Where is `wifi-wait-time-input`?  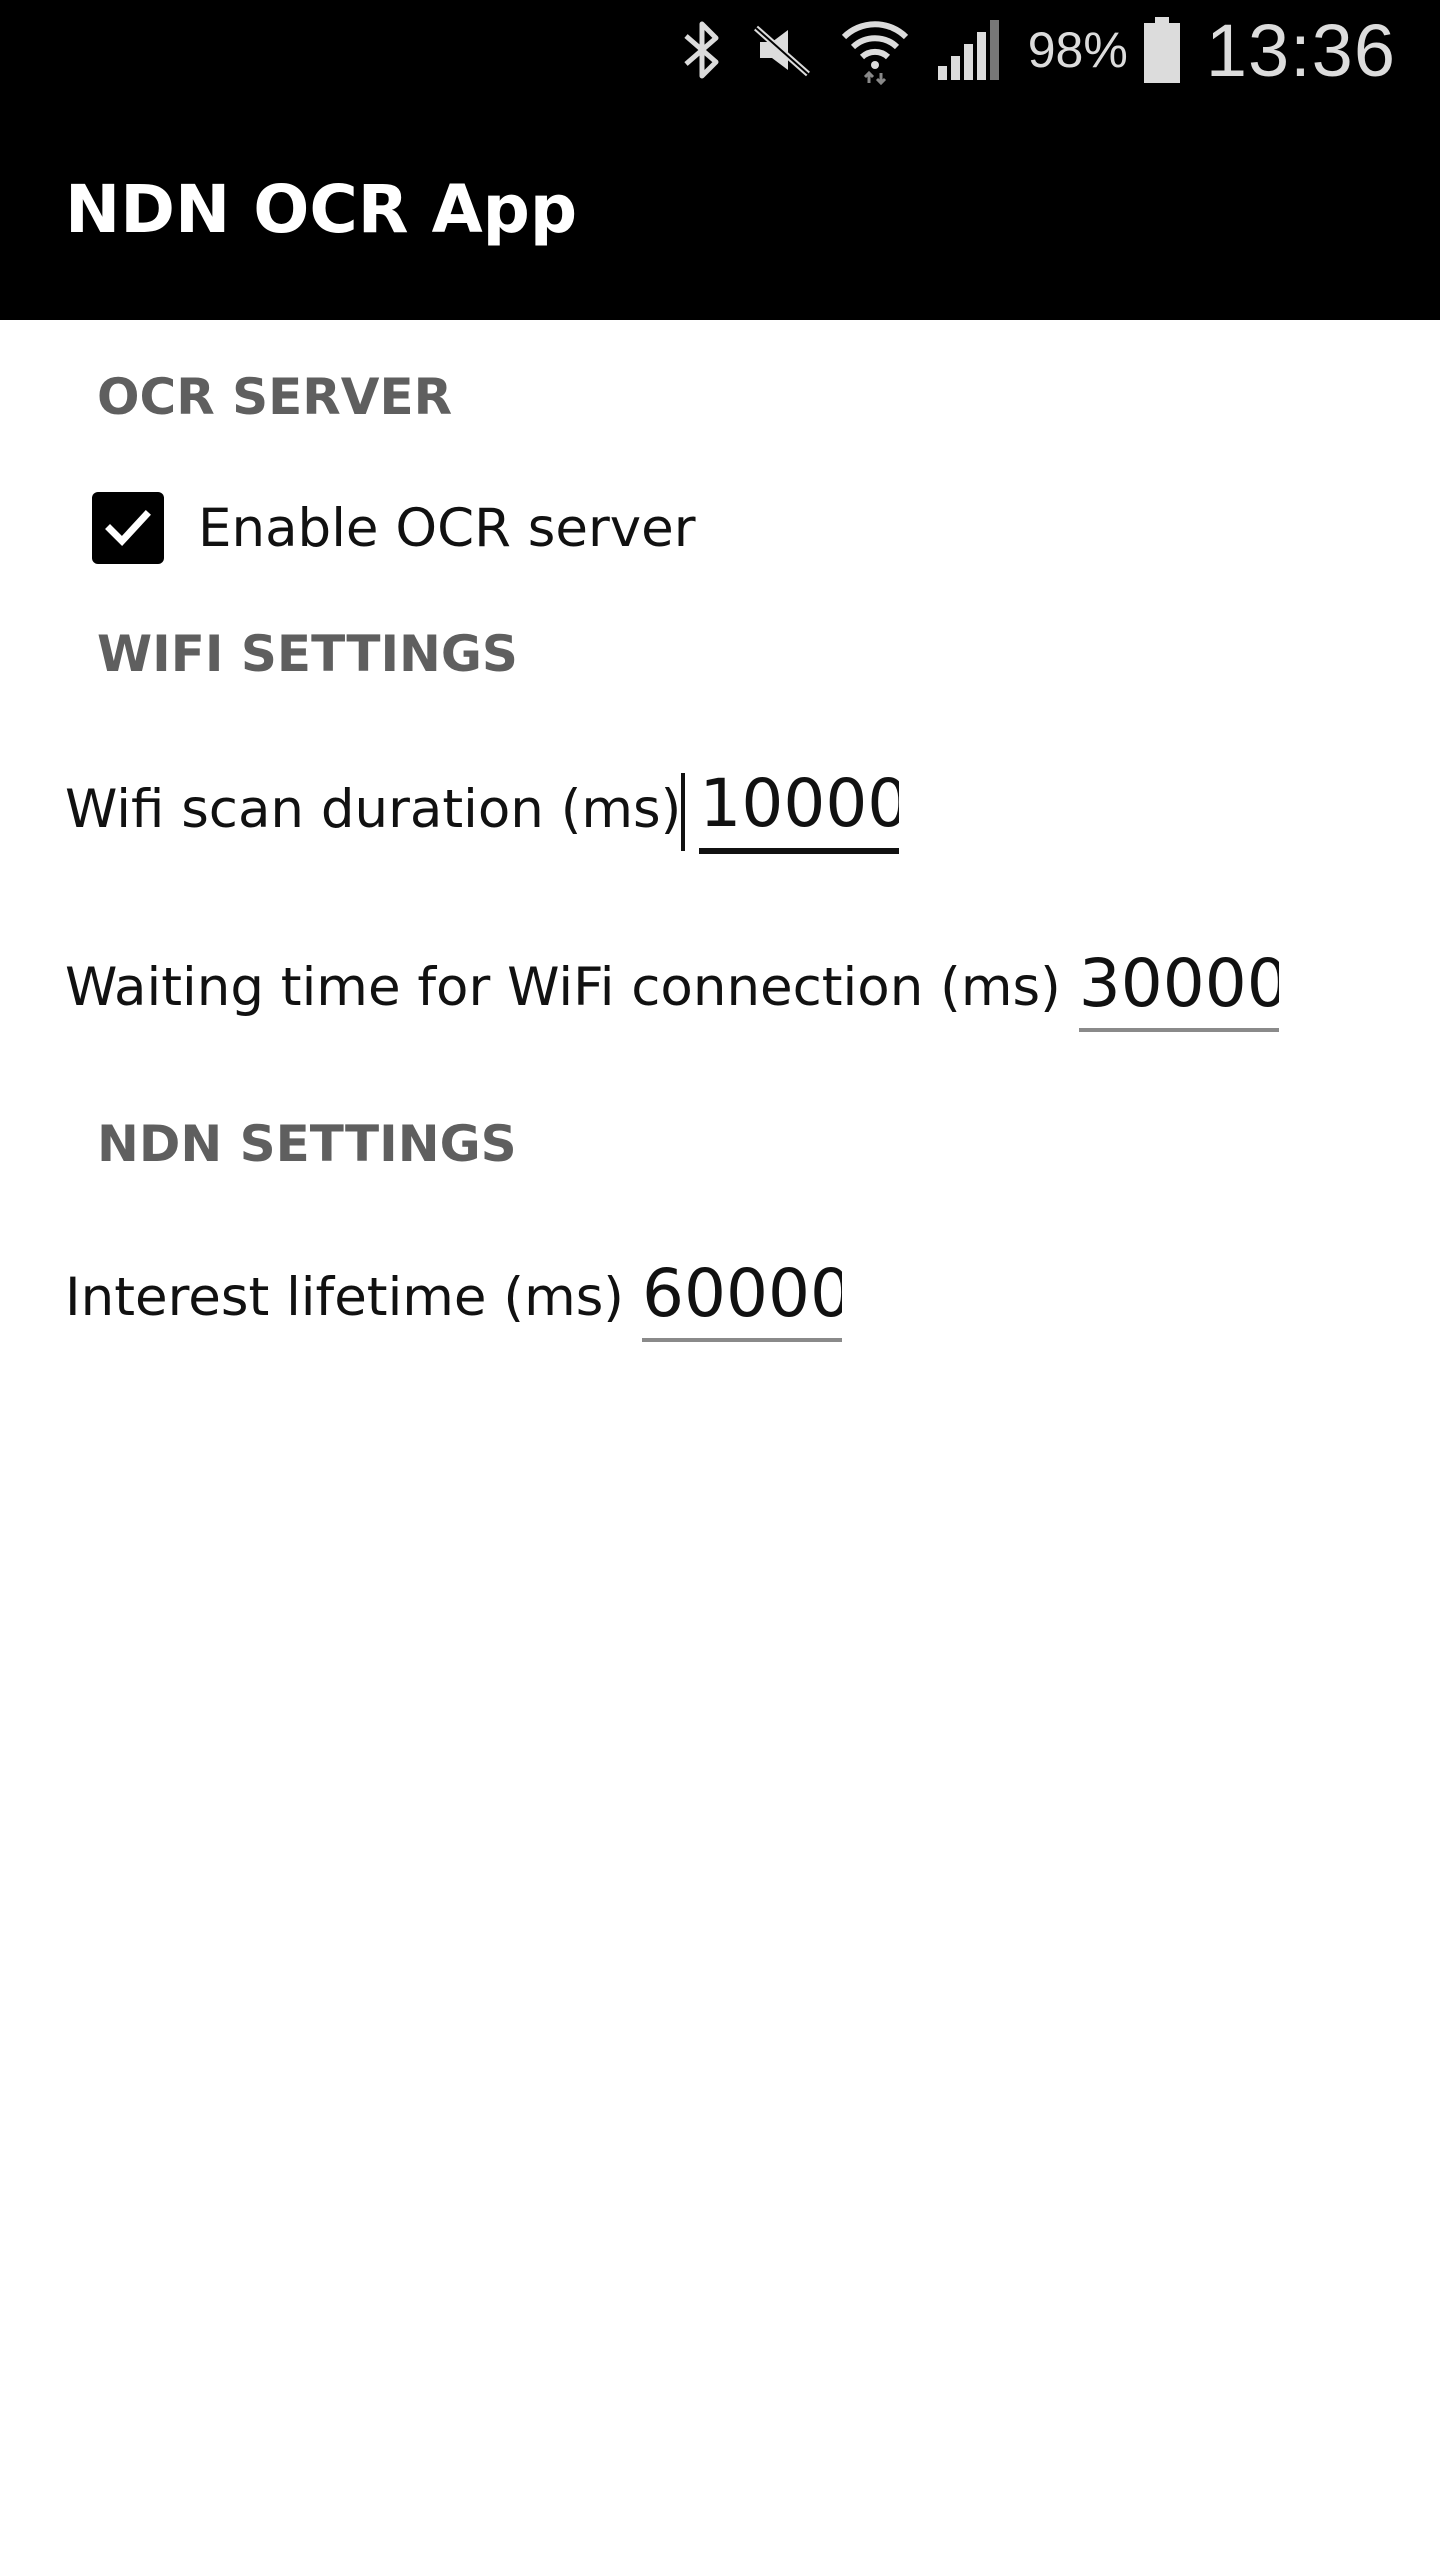
wifi-wait-time-input is located at coordinates (1178, 988).